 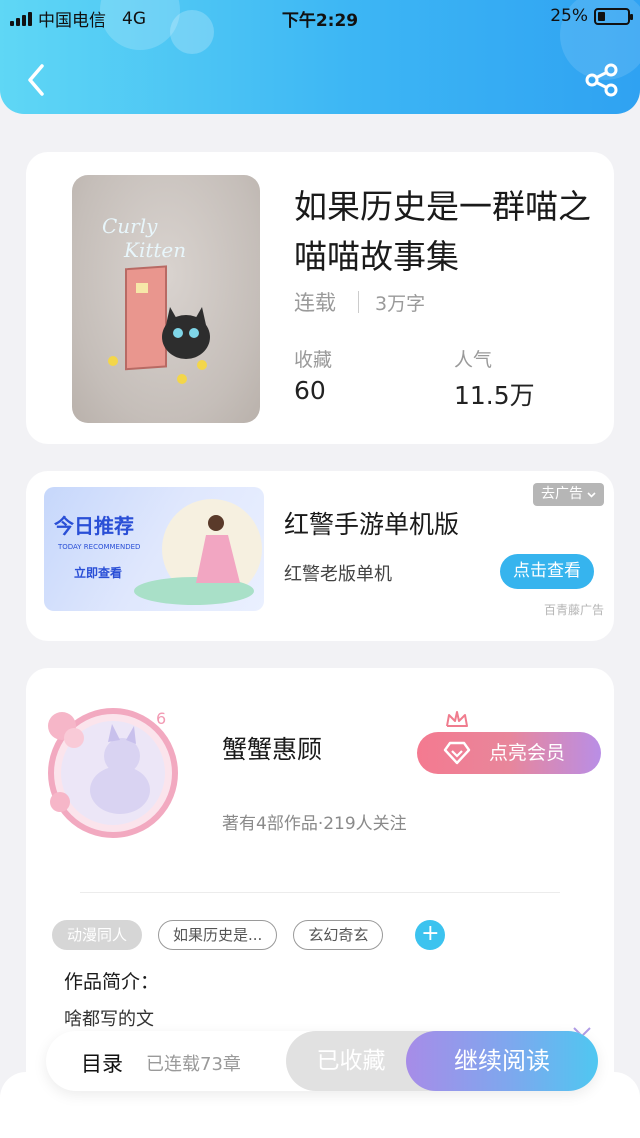 I want to click on avatar-frame: 6, so click(x=113, y=773).